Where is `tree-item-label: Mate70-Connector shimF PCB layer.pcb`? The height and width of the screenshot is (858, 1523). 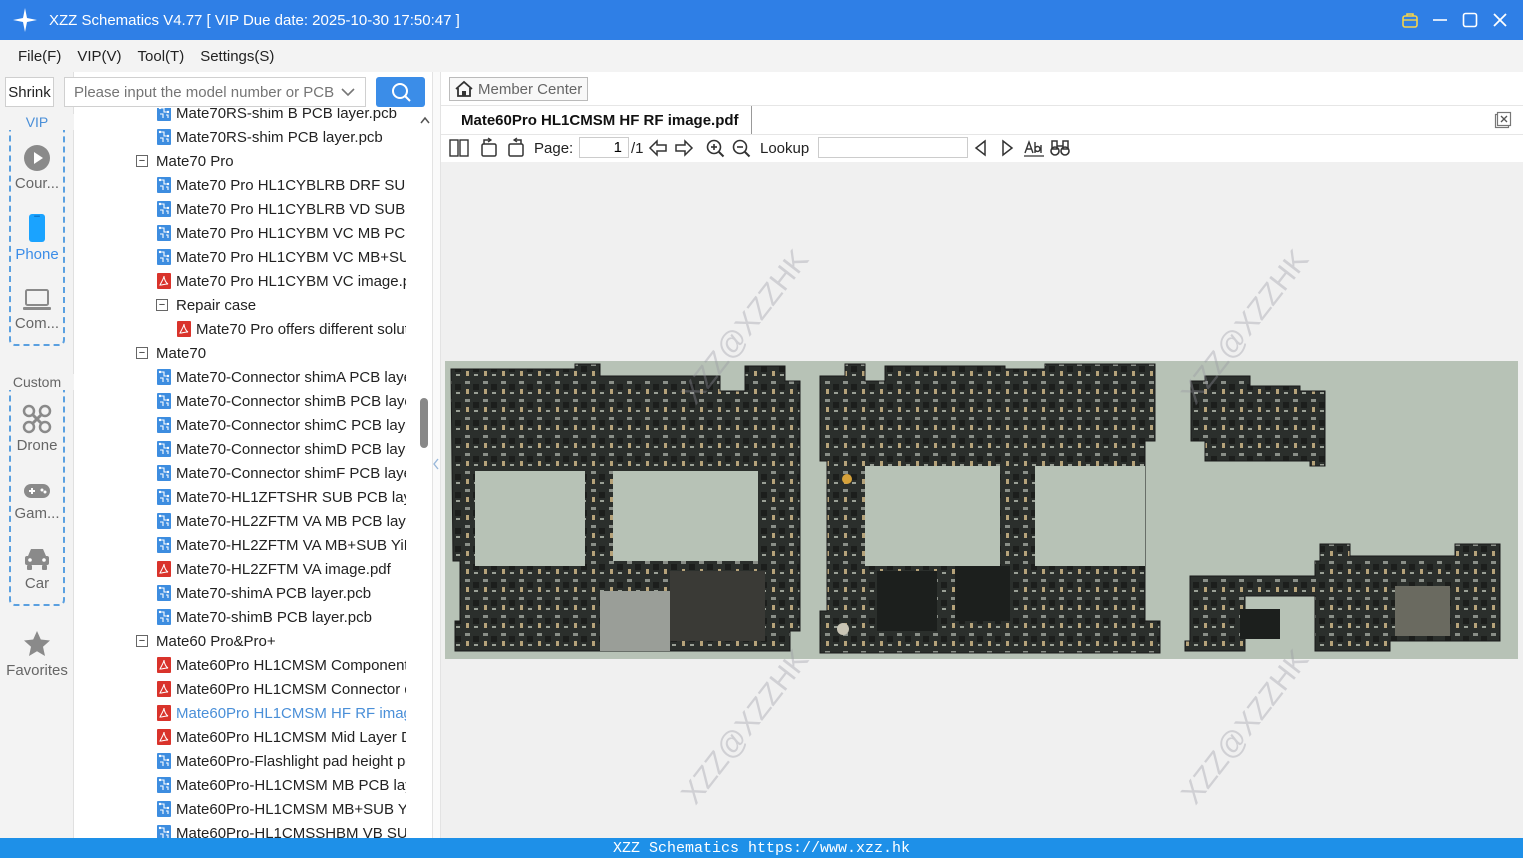
tree-item-label: Mate70-Connector shimF PCB layer.pcb is located at coordinates (291, 473).